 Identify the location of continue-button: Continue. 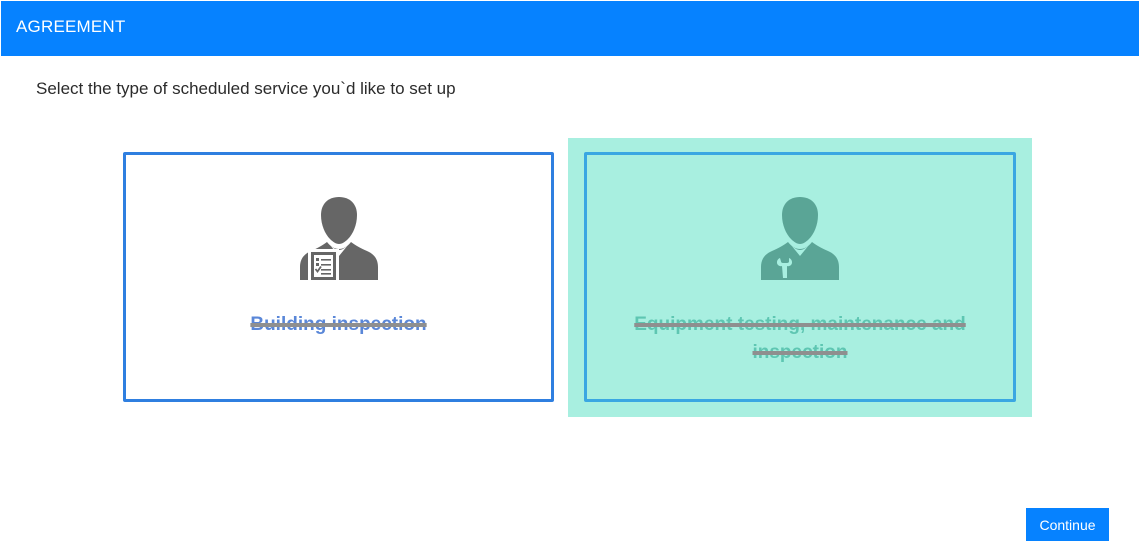
(1067, 524).